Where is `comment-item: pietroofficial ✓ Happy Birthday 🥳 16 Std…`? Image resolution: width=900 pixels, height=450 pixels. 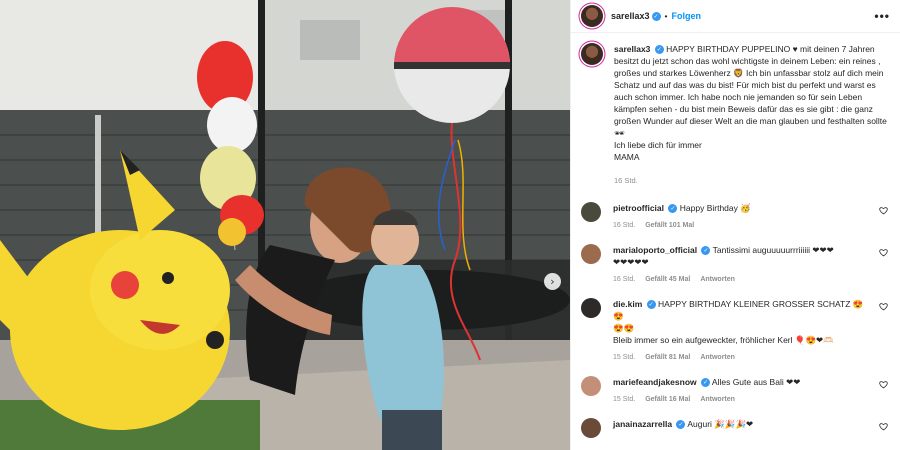 comment-item: pietroofficial ✓ Happy Birthday 🥳 16 Std… is located at coordinates (735, 215).